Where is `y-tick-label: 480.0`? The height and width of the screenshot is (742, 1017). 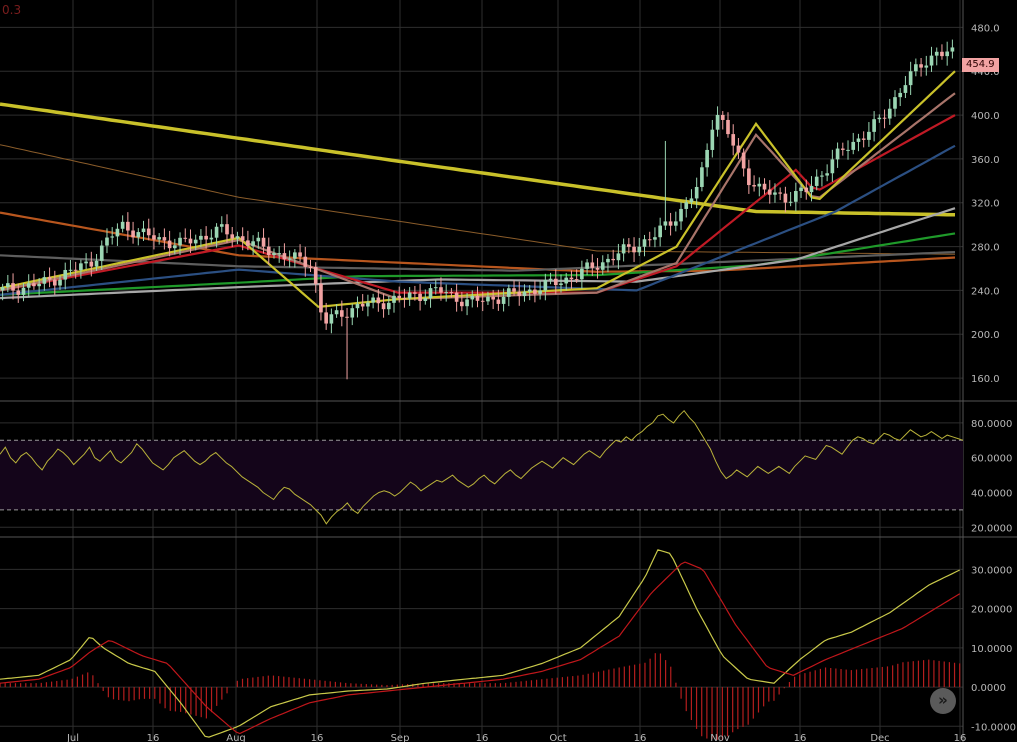 y-tick-label: 480.0 is located at coordinates (985, 28).